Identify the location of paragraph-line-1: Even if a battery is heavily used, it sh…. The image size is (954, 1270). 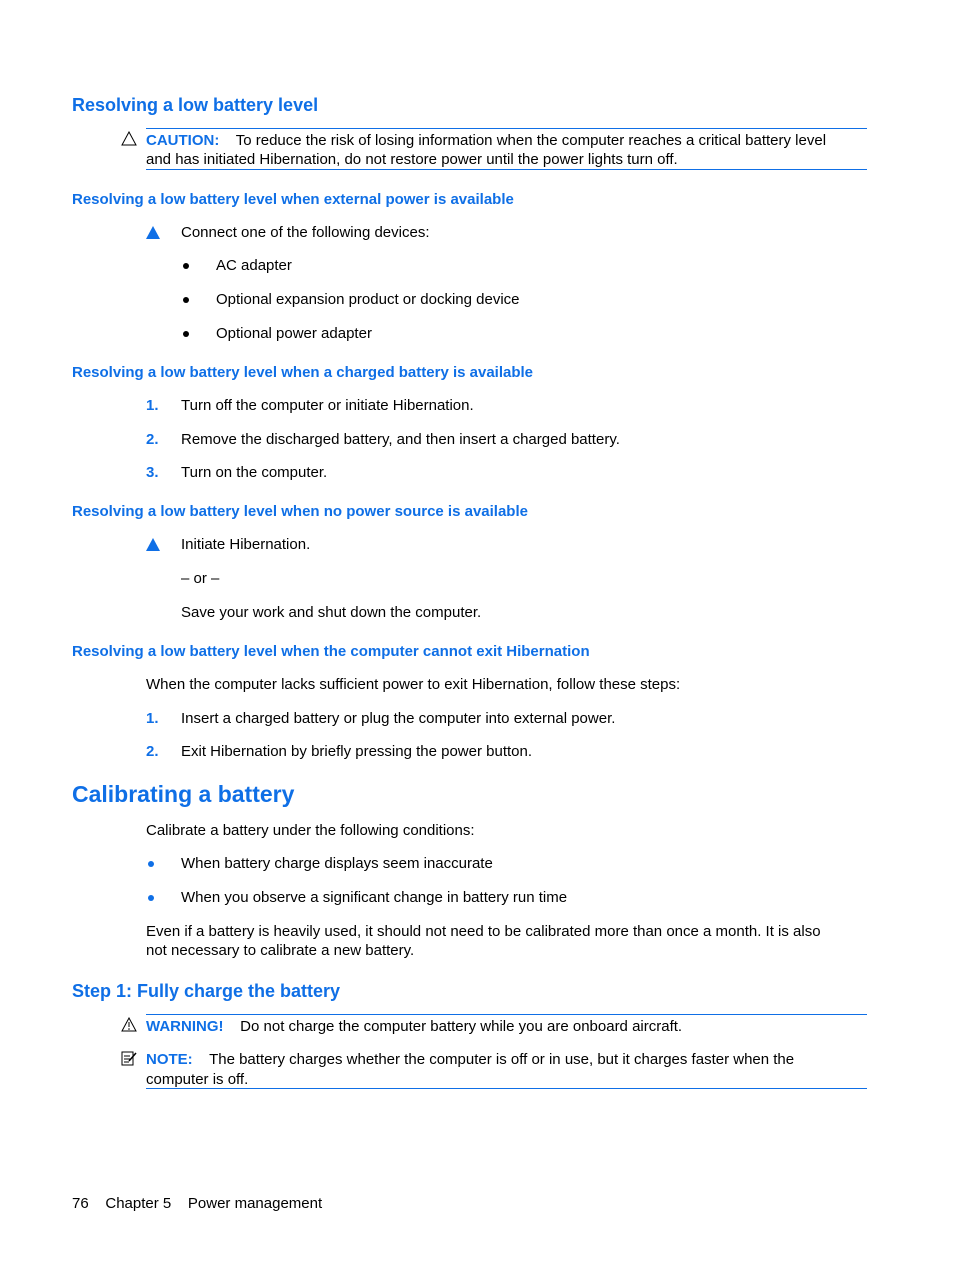
(483, 931).